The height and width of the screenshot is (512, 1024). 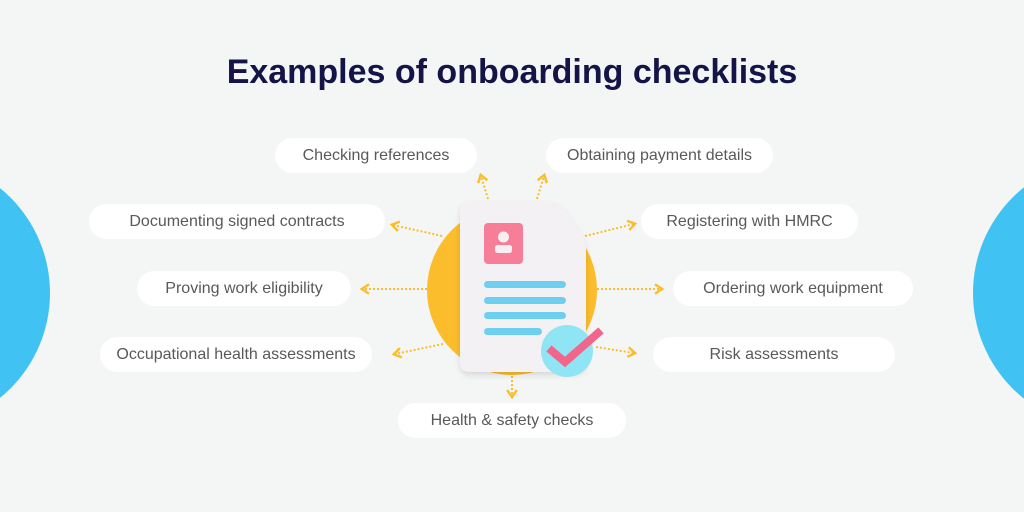 I want to click on item-ordering-work-equipment: Ordering work equipment, so click(x=793, y=288).